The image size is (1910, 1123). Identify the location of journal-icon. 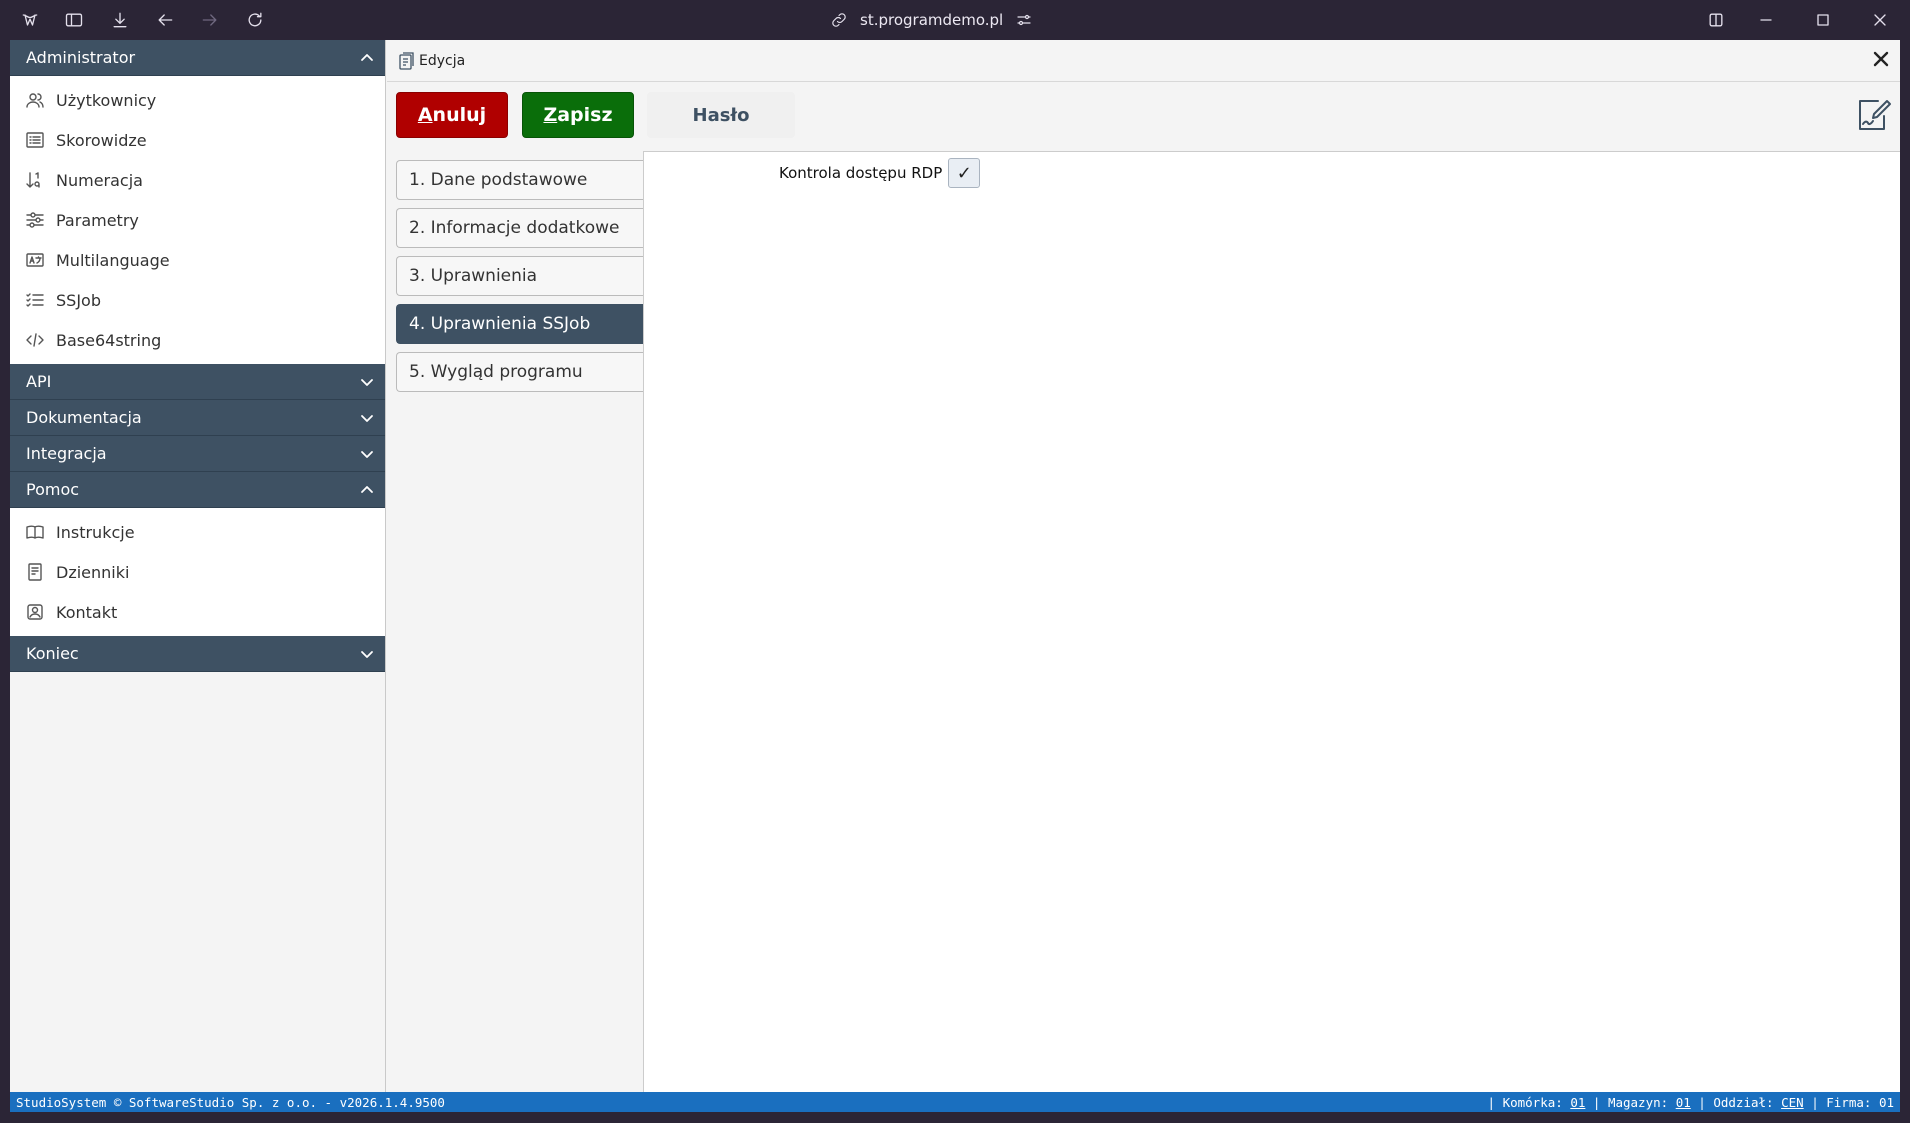
(35, 572).